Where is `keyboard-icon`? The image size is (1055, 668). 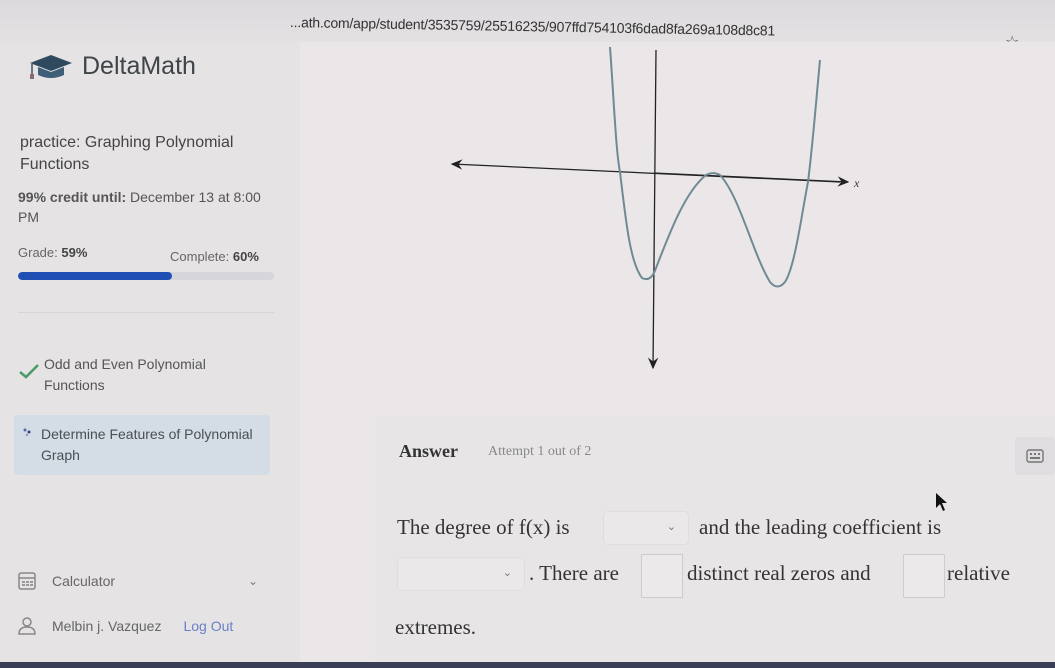 keyboard-icon is located at coordinates (1035, 456).